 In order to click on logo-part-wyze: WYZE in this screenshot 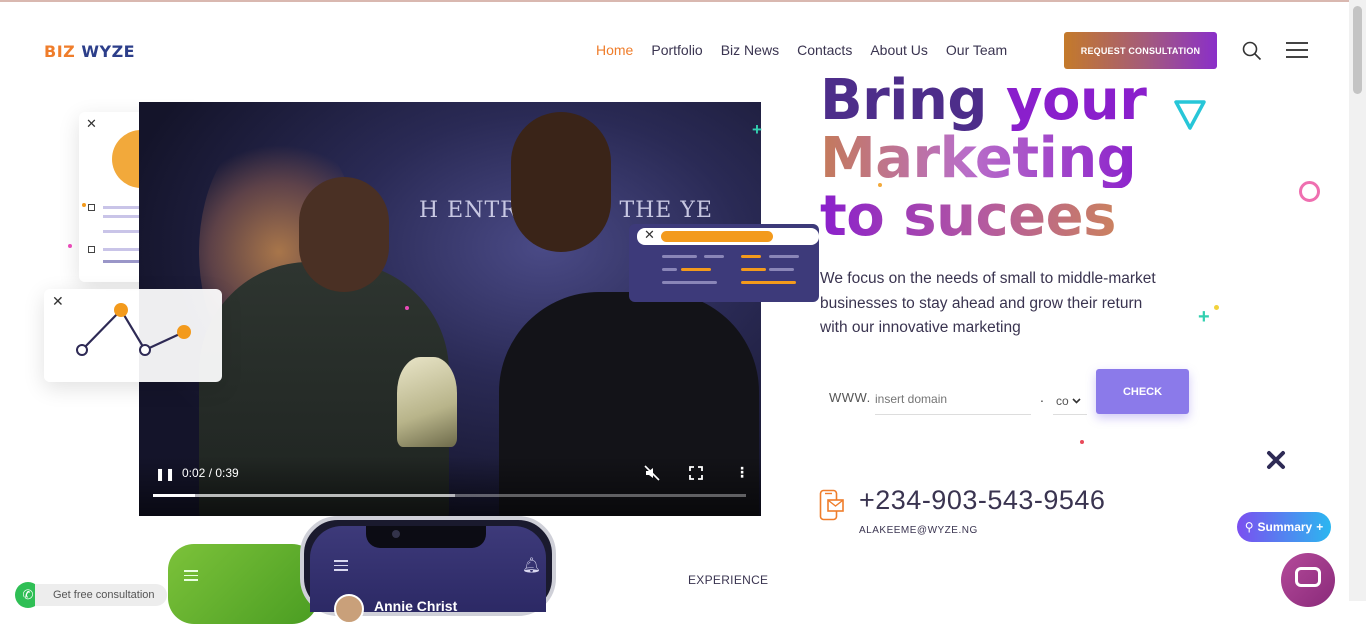, I will do `click(108, 51)`.